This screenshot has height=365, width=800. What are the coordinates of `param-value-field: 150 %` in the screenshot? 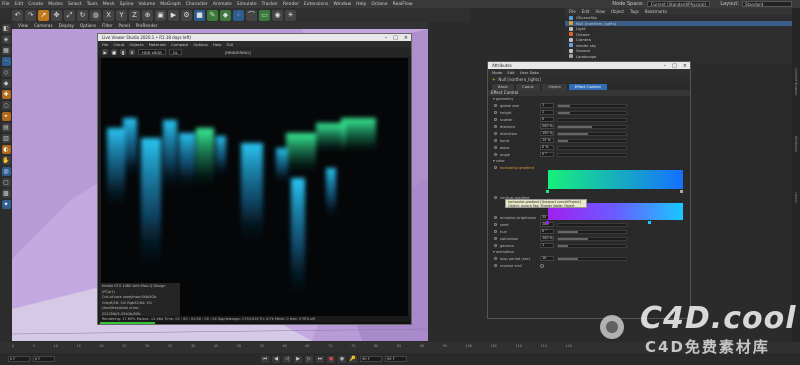 It's located at (547, 133).